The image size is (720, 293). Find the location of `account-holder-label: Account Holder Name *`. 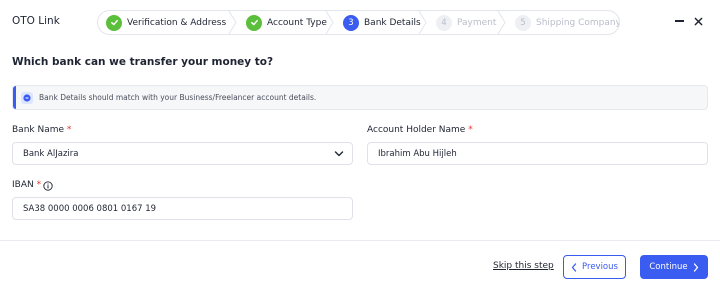

account-holder-label: Account Holder Name * is located at coordinates (420, 130).